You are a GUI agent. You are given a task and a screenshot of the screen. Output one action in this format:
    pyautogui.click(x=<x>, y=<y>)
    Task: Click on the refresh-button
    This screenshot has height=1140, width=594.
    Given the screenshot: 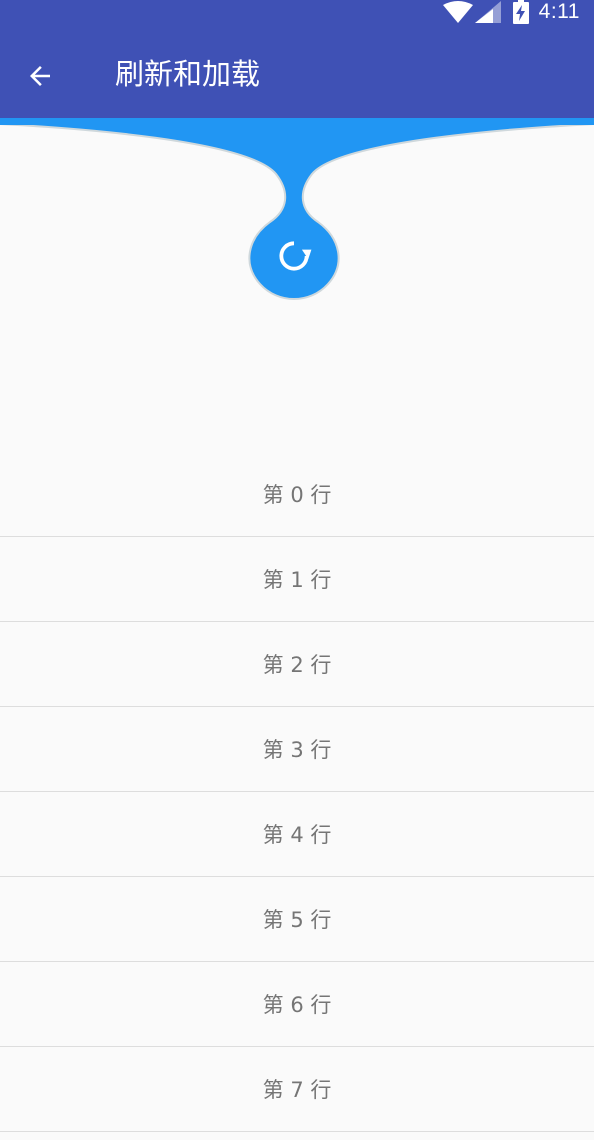 What is the action you would take?
    pyautogui.click(x=294, y=256)
    